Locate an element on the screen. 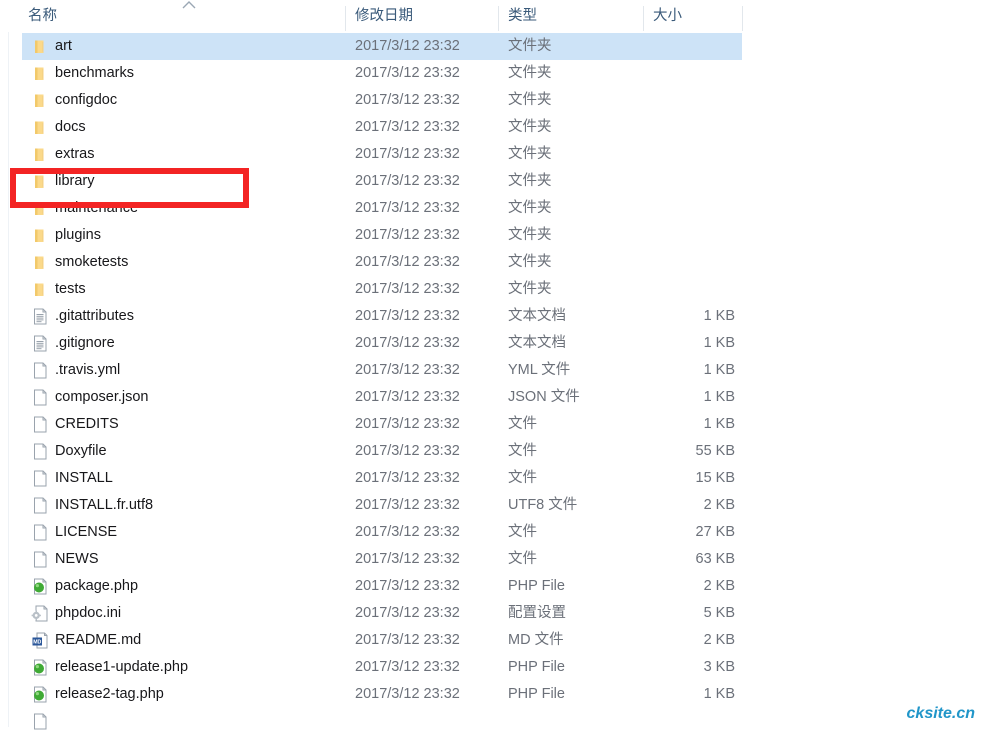 The image size is (983, 735). config-file-icon is located at coordinates (40, 613).